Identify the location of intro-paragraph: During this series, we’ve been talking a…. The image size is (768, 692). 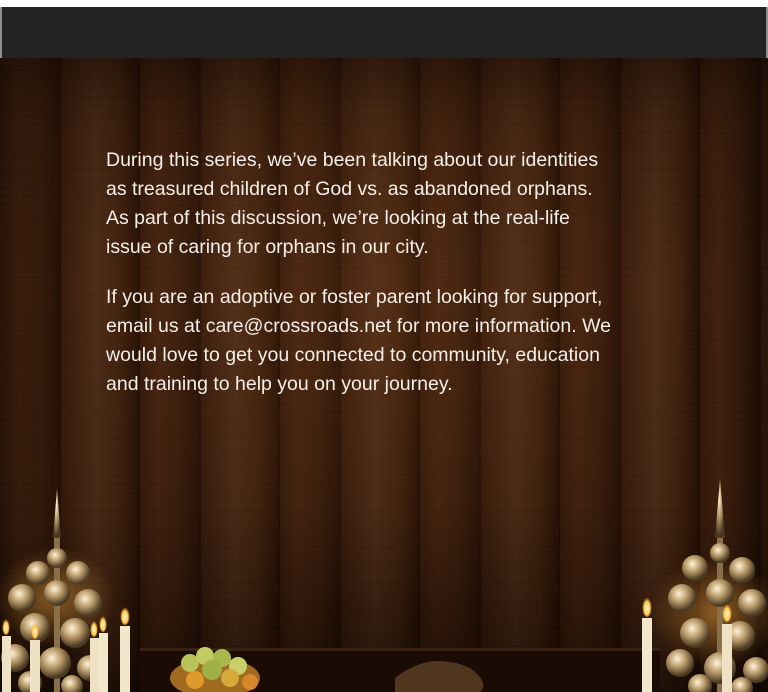
(352, 203).